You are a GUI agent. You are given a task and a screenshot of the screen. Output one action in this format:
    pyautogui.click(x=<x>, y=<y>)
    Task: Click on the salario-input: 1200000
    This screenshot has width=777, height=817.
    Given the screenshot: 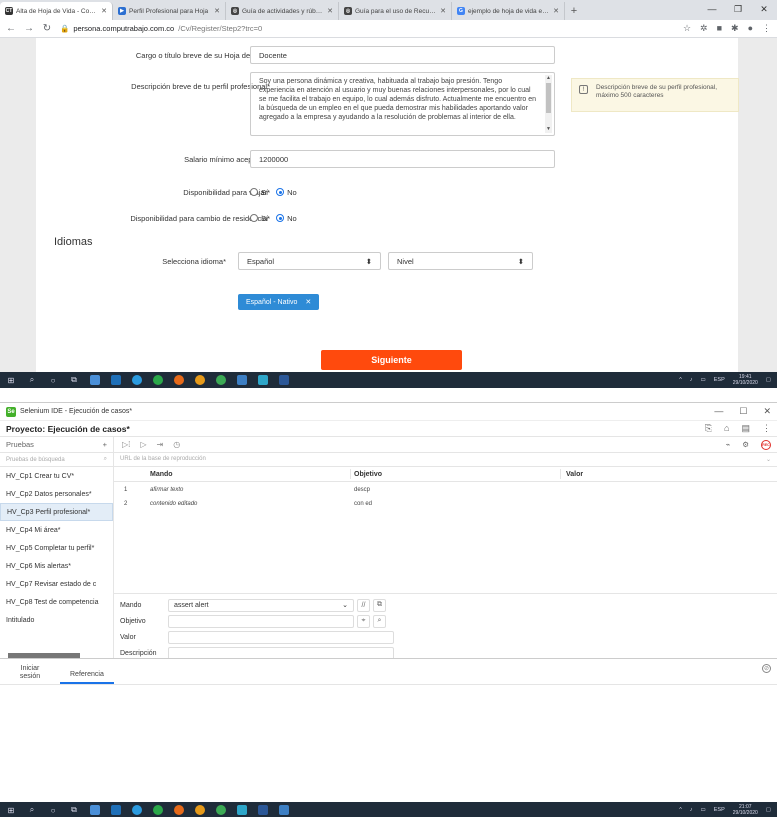 What is the action you would take?
    pyautogui.click(x=402, y=159)
    